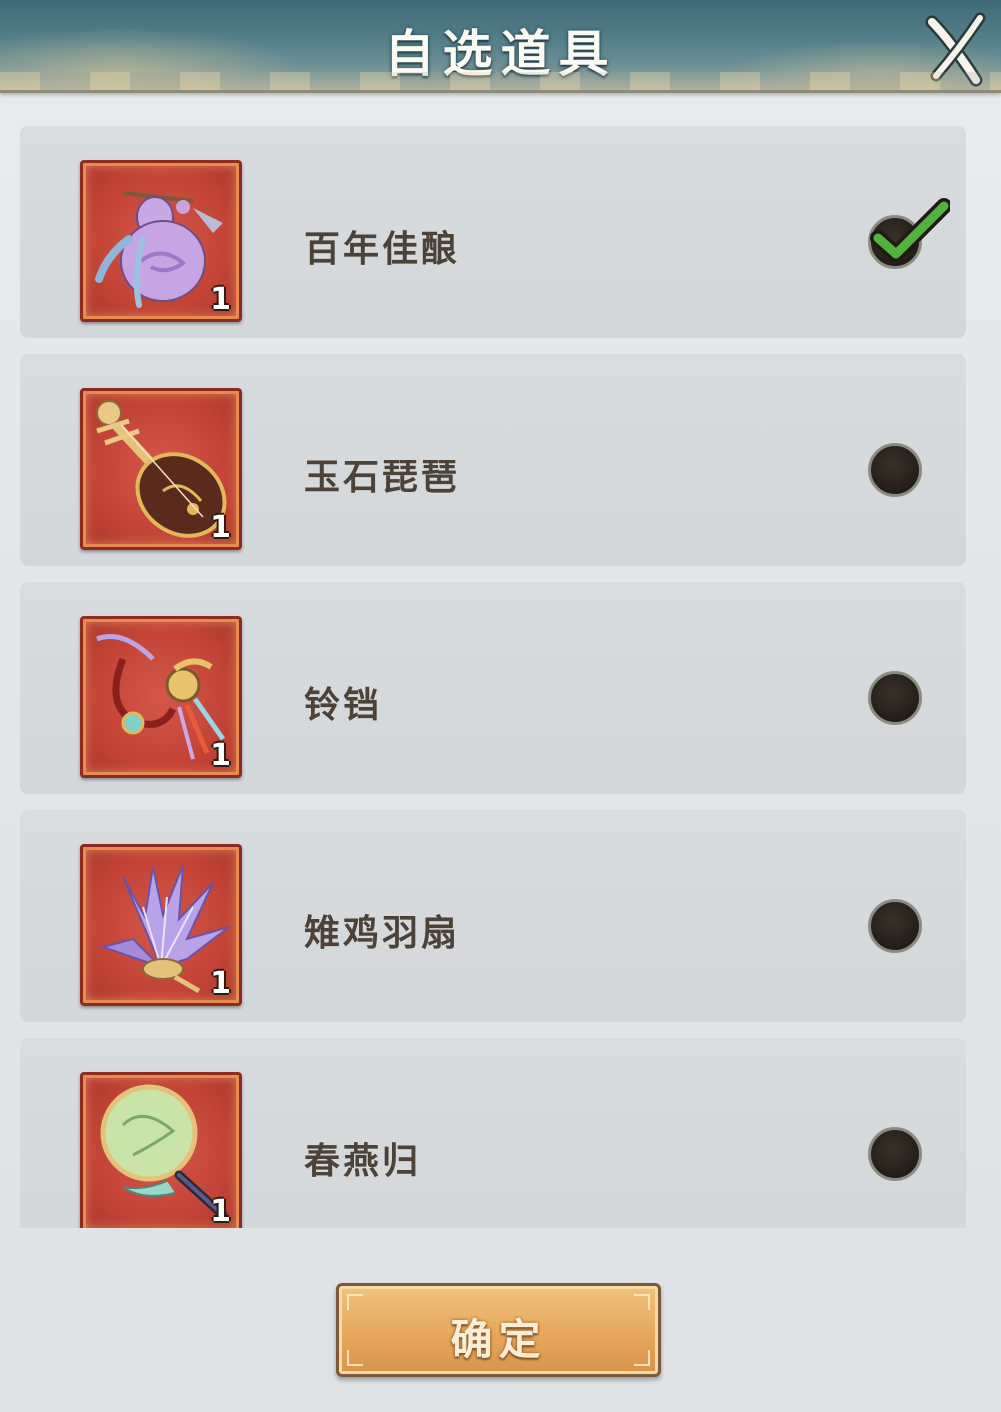  I want to click on close-button, so click(955, 49).